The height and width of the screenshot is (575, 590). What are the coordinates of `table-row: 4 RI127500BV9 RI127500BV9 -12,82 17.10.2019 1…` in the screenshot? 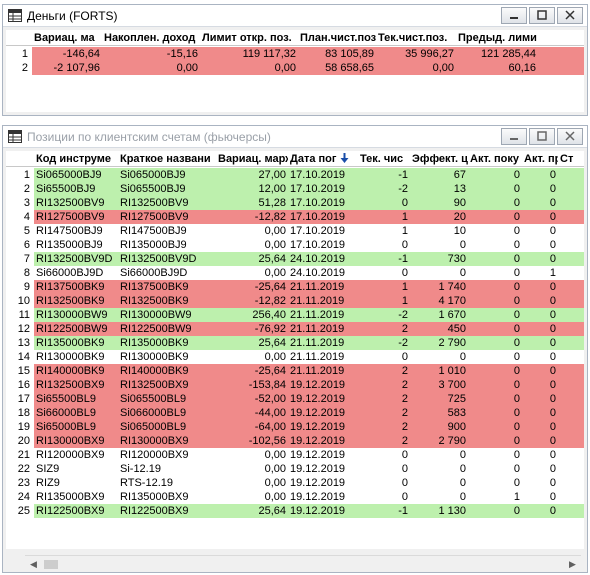 It's located at (295, 217).